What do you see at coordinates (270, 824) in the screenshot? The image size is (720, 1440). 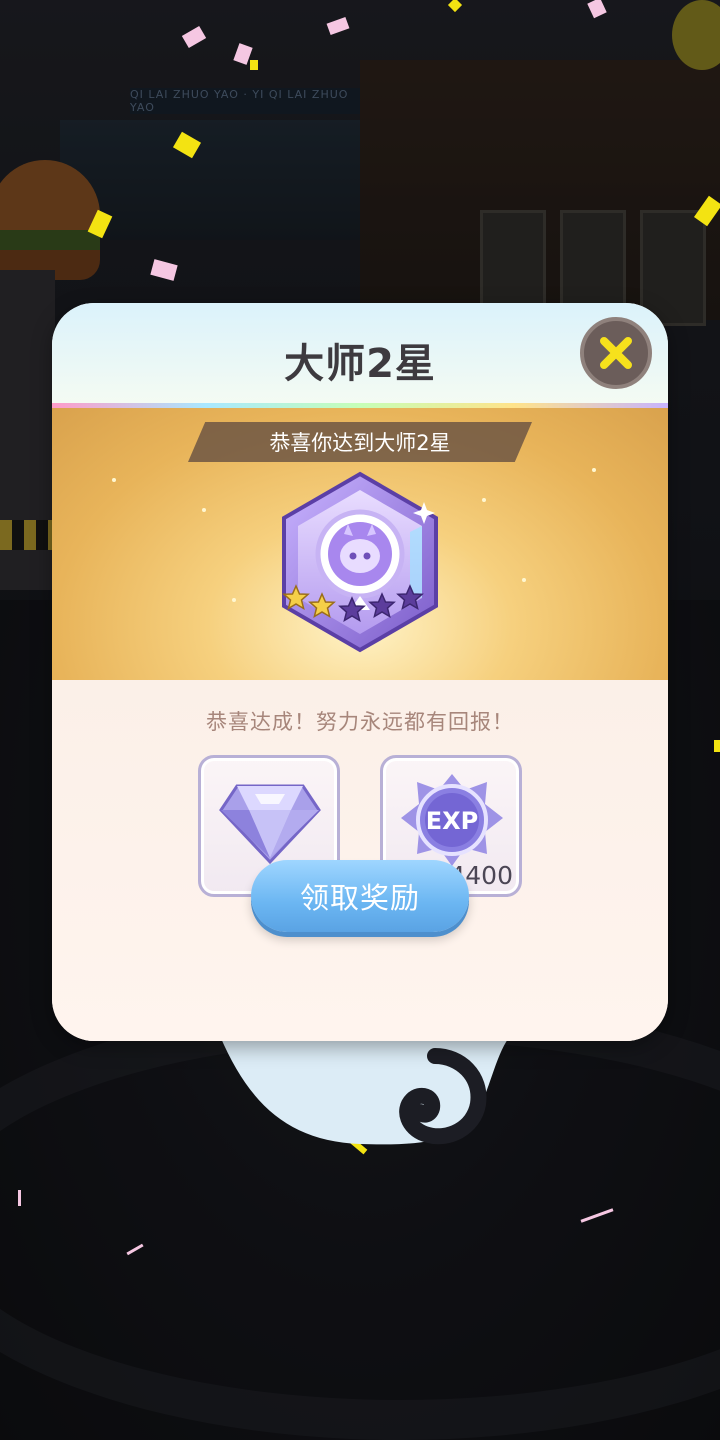 I see `diamond-icon` at bounding box center [270, 824].